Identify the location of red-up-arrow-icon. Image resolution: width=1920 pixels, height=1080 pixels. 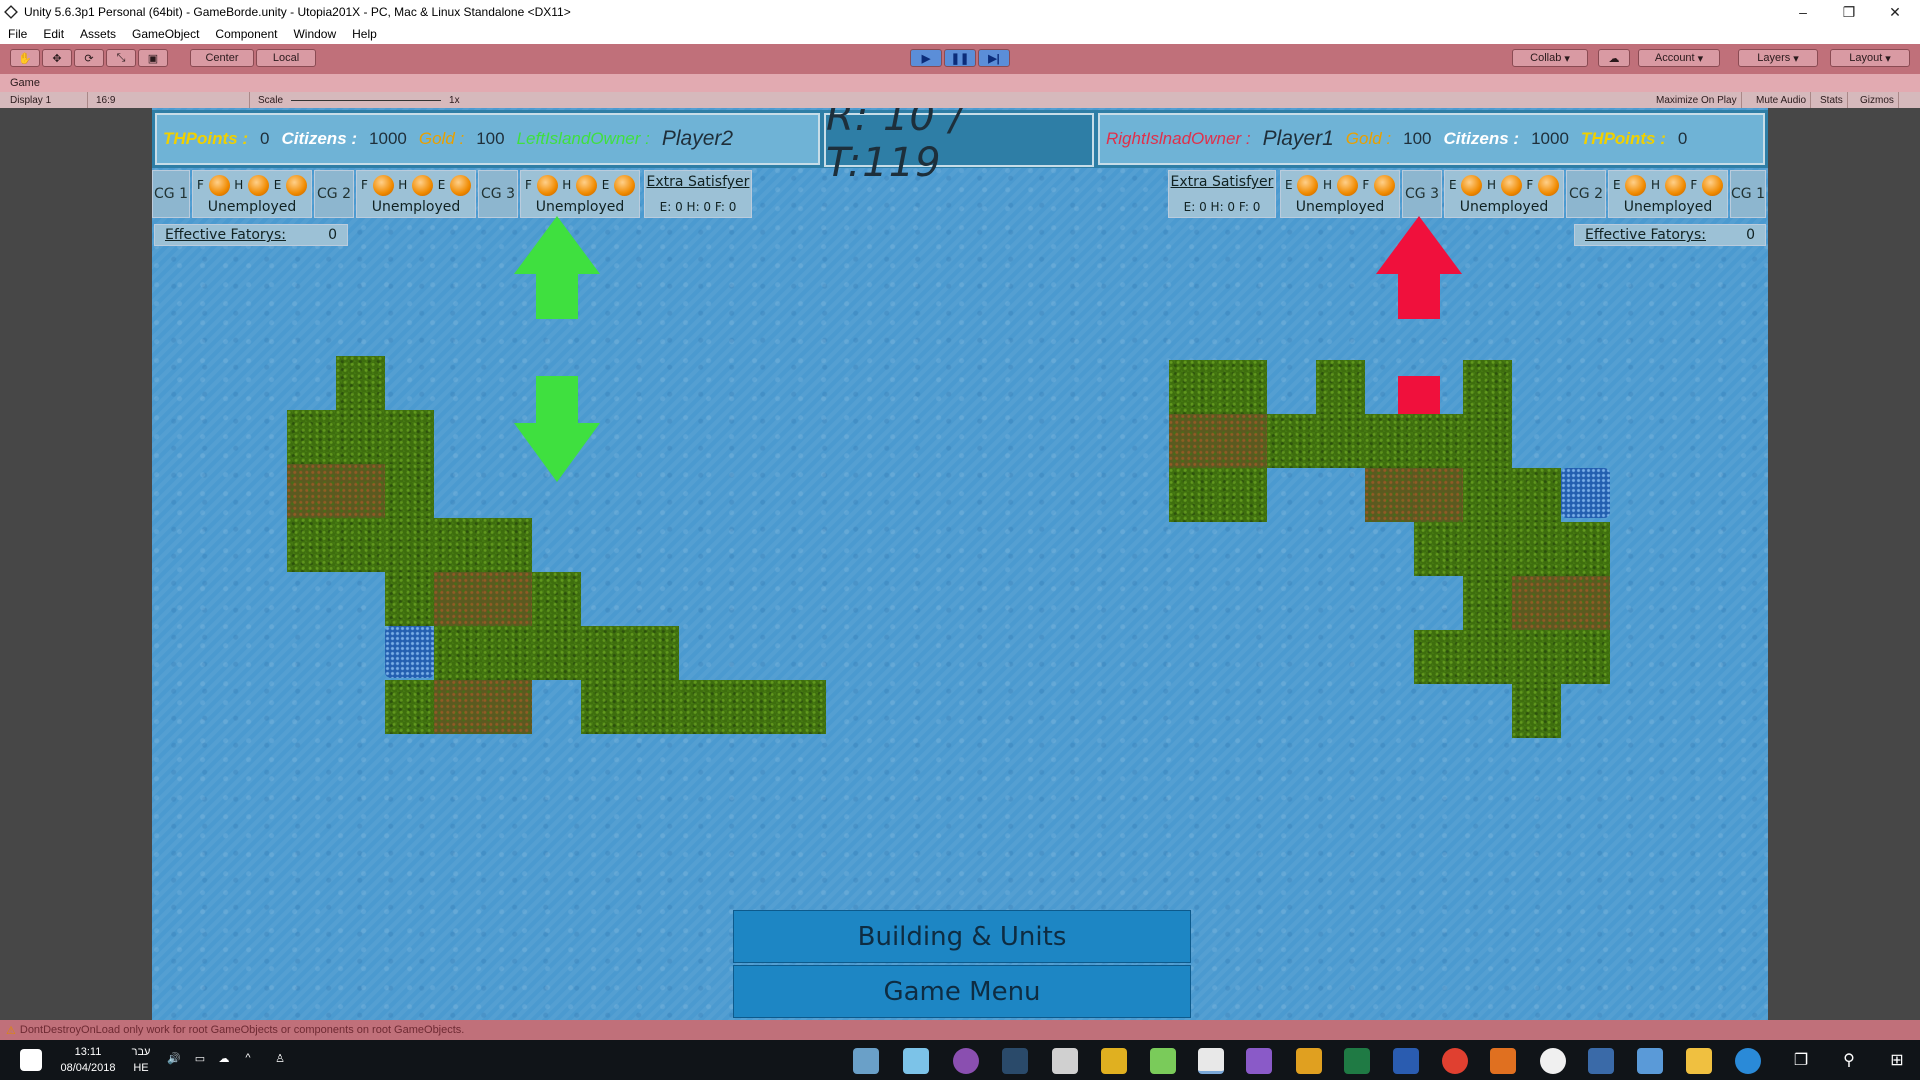
(1419, 267).